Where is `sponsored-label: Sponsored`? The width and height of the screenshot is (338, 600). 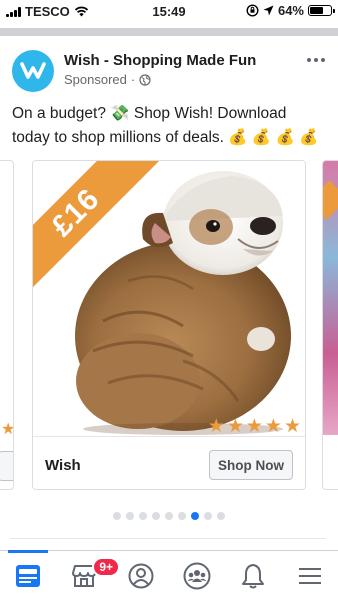
sponsored-label: Sponsored is located at coordinates (95, 79).